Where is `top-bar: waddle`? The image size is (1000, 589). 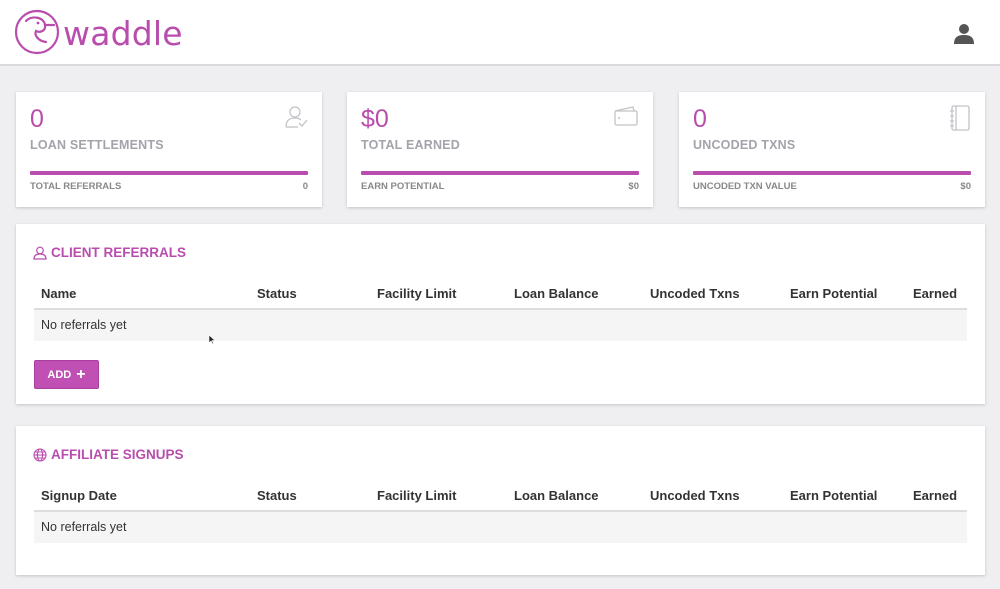
top-bar: waddle is located at coordinates (500, 33).